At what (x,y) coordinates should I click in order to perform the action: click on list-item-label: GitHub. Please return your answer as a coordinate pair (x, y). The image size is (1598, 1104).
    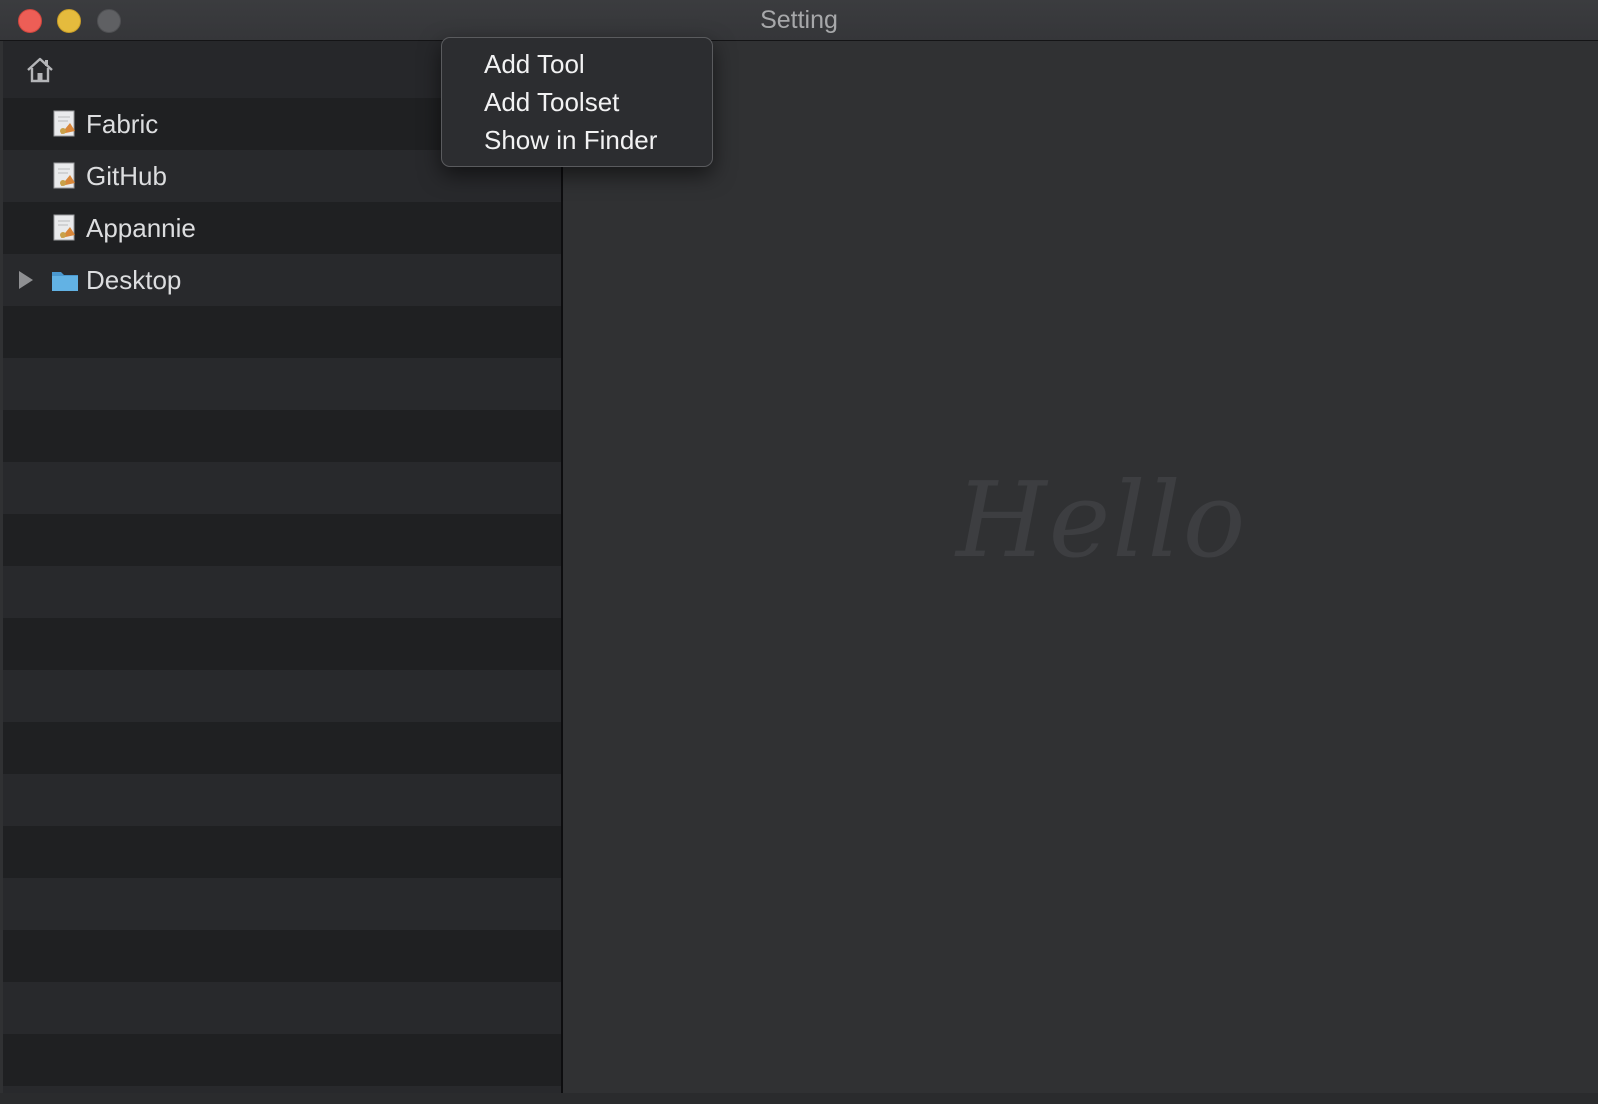
    Looking at the image, I should click on (126, 176).